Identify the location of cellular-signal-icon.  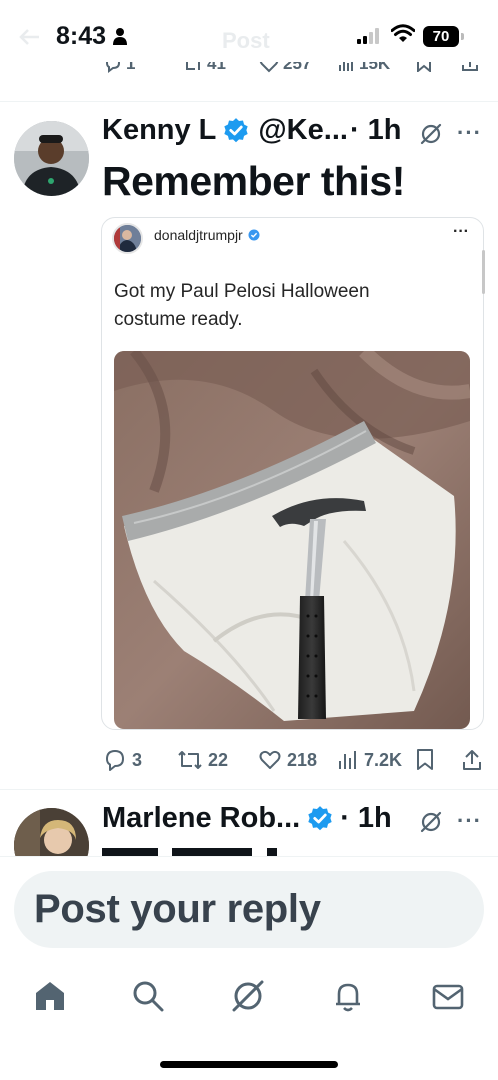
(369, 38).